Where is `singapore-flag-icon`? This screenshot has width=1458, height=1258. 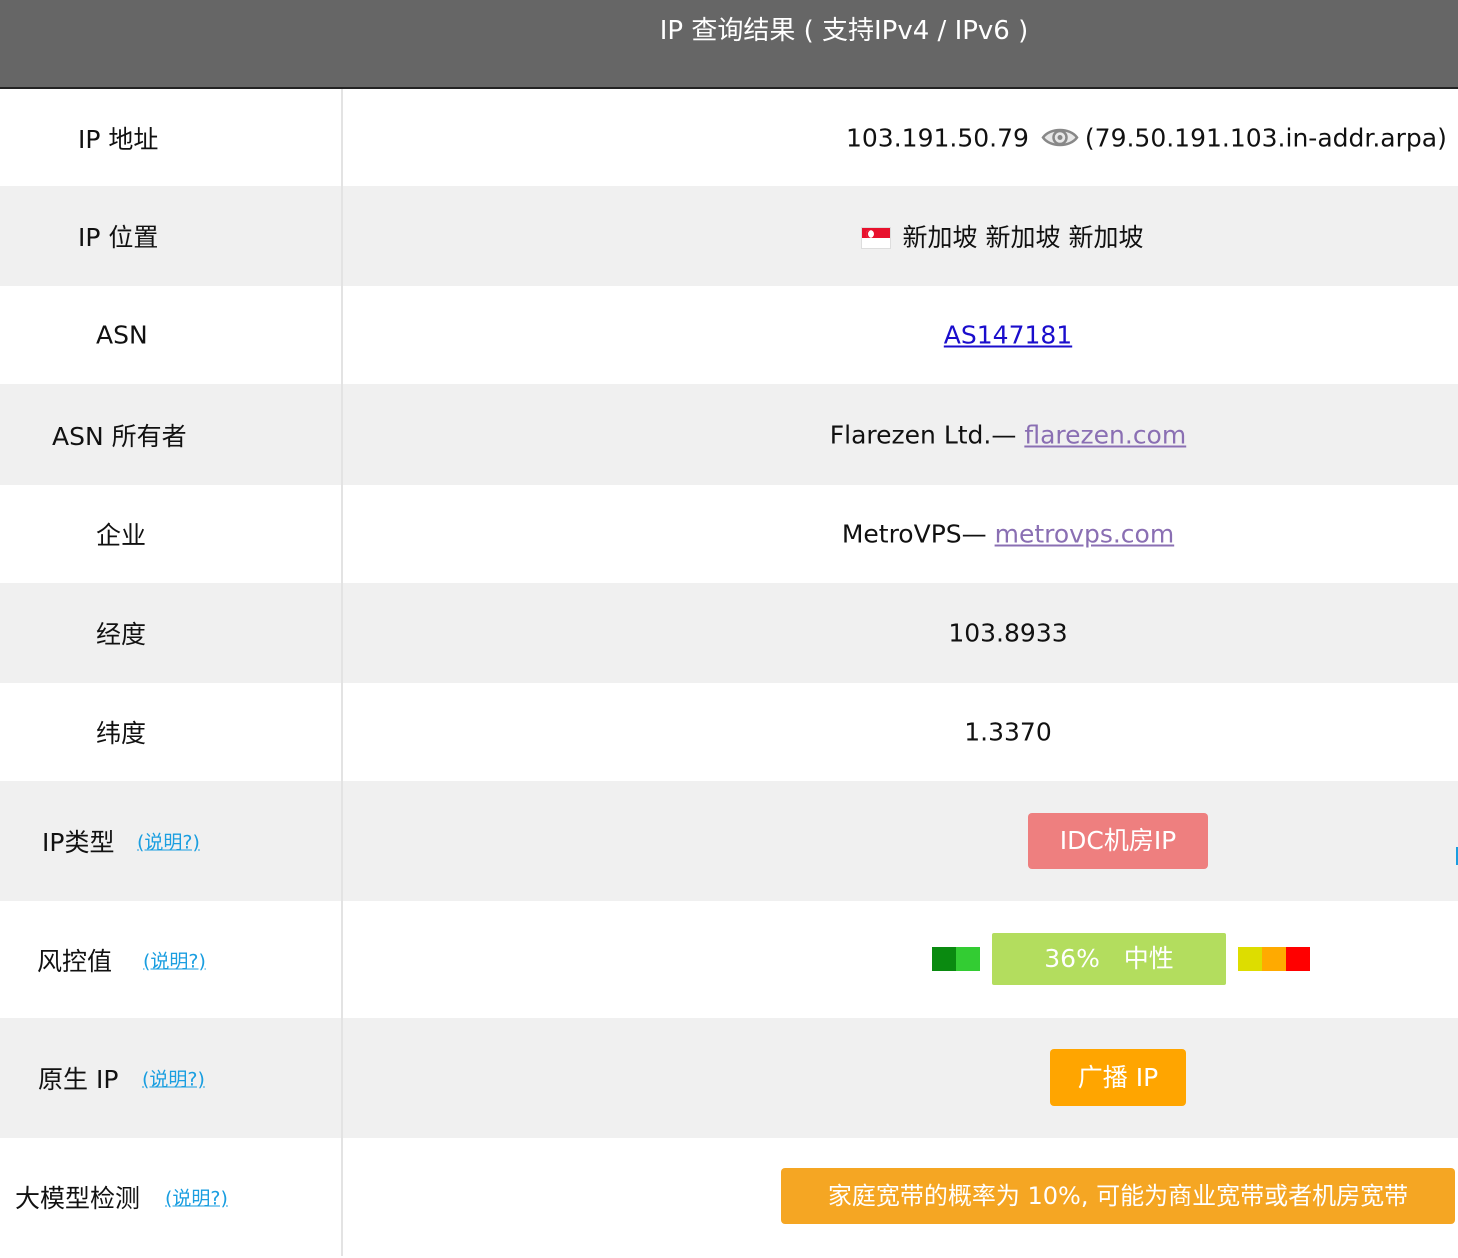
singapore-flag-icon is located at coordinates (875, 238).